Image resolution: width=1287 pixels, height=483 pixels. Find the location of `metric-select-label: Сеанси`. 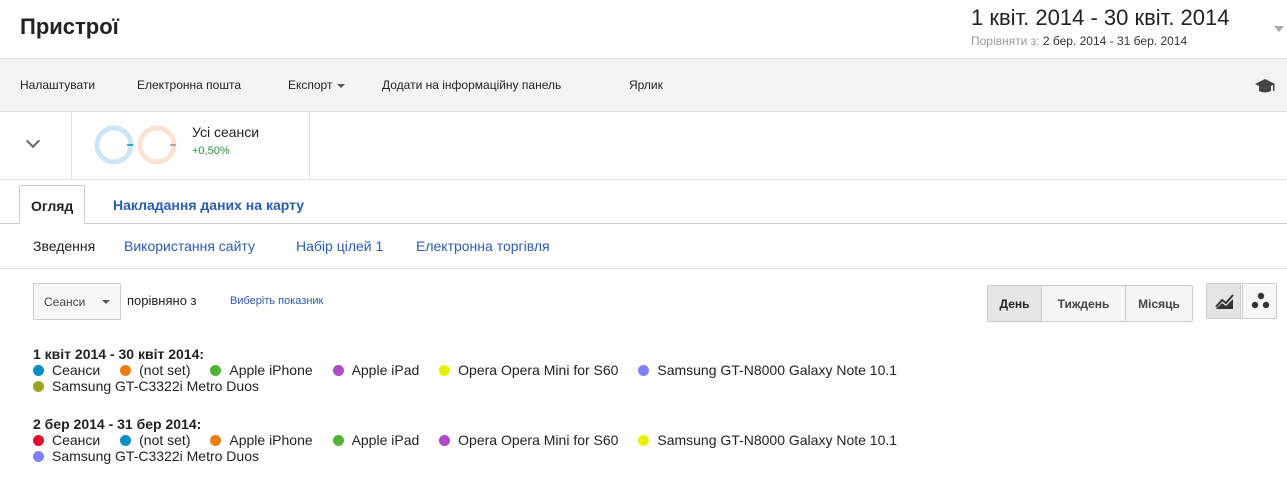

metric-select-label: Сеанси is located at coordinates (65, 302).